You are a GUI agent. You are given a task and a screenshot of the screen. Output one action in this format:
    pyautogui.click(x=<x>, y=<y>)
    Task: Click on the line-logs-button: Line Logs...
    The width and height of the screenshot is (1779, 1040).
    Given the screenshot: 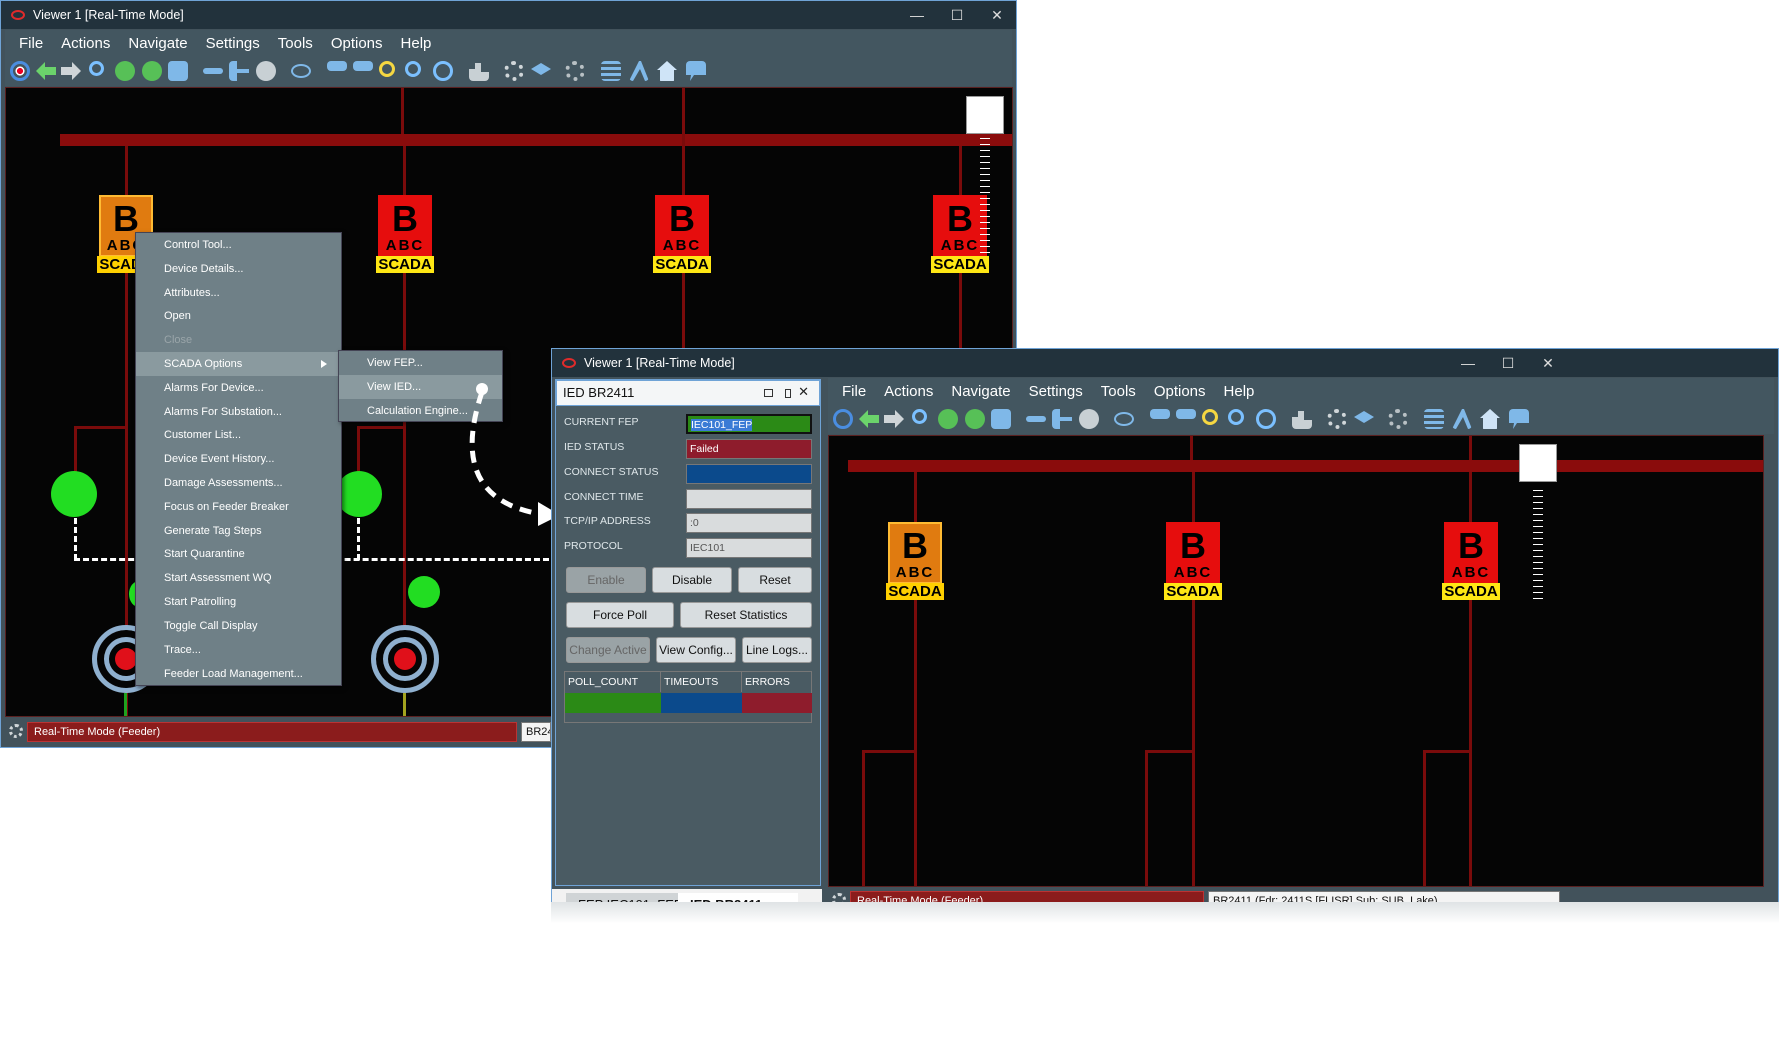 What is the action you would take?
    pyautogui.click(x=777, y=650)
    